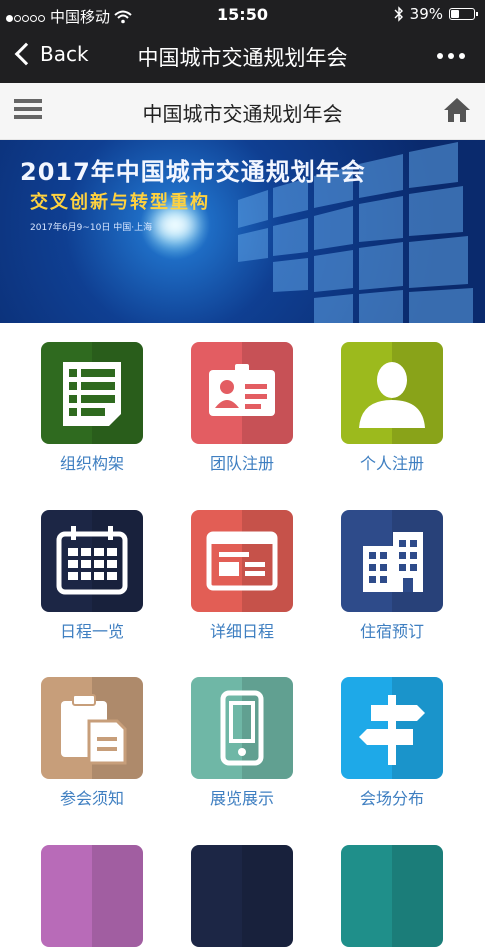 The image size is (485, 947). Describe the element at coordinates (398, 14) in the screenshot. I see `bluetooth-icon` at that location.